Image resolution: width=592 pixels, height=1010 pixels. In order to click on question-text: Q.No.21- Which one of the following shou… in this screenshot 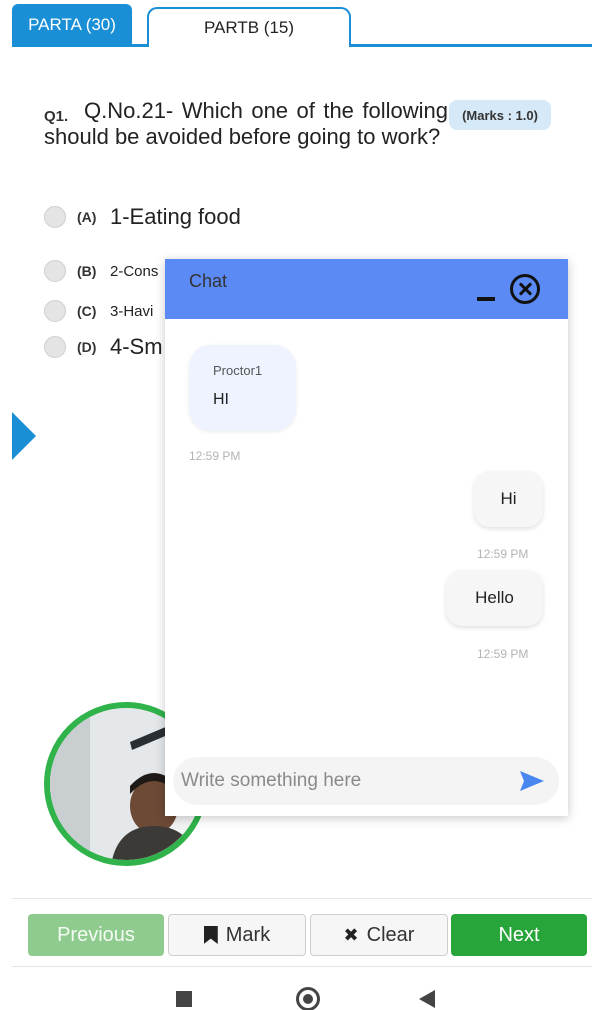, I will do `click(246, 123)`.